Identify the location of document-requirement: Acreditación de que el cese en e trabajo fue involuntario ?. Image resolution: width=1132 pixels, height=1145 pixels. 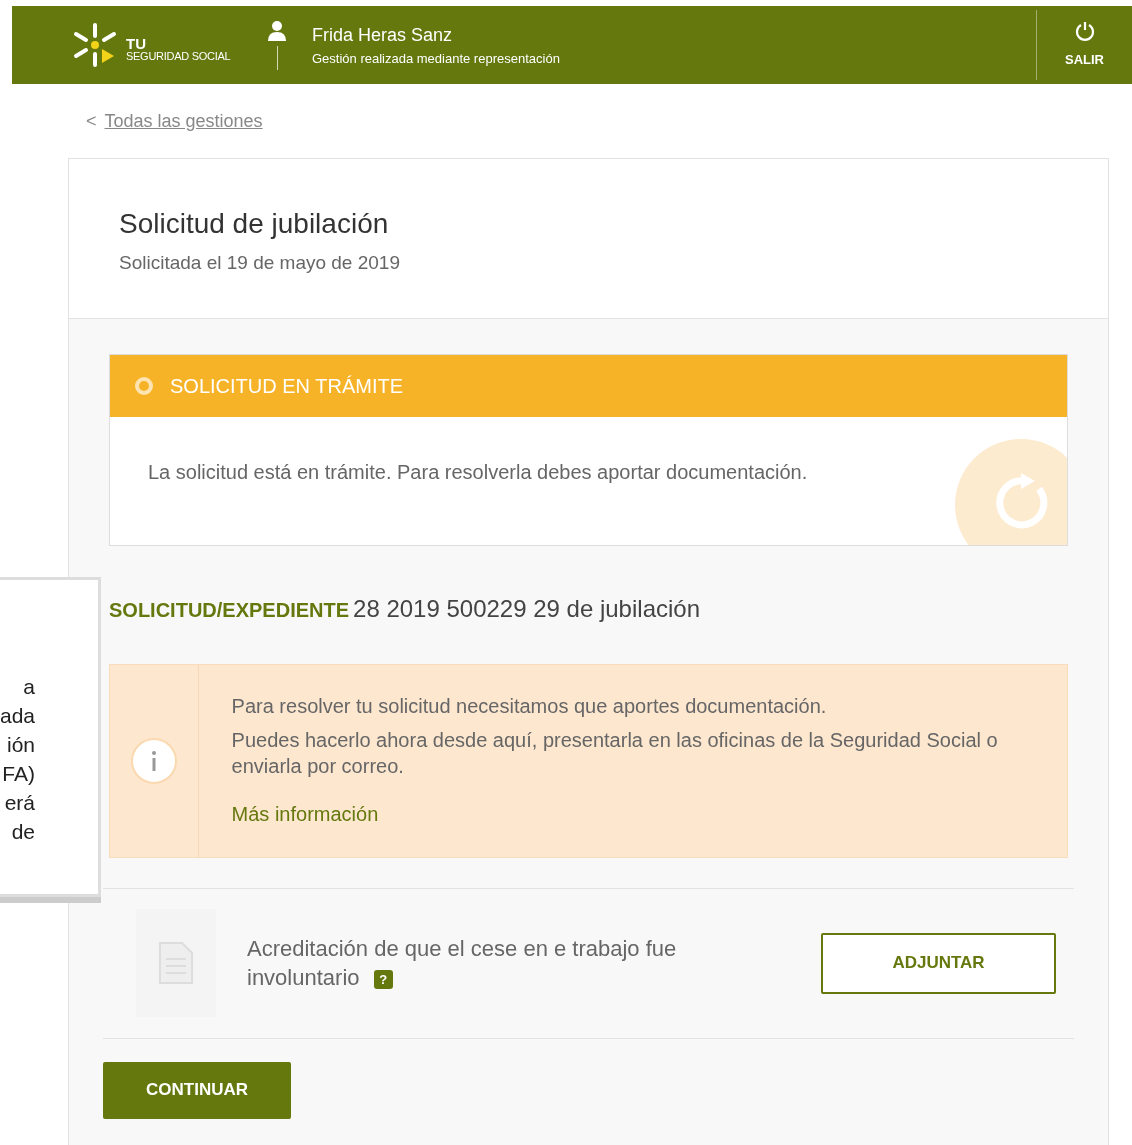
(462, 963).